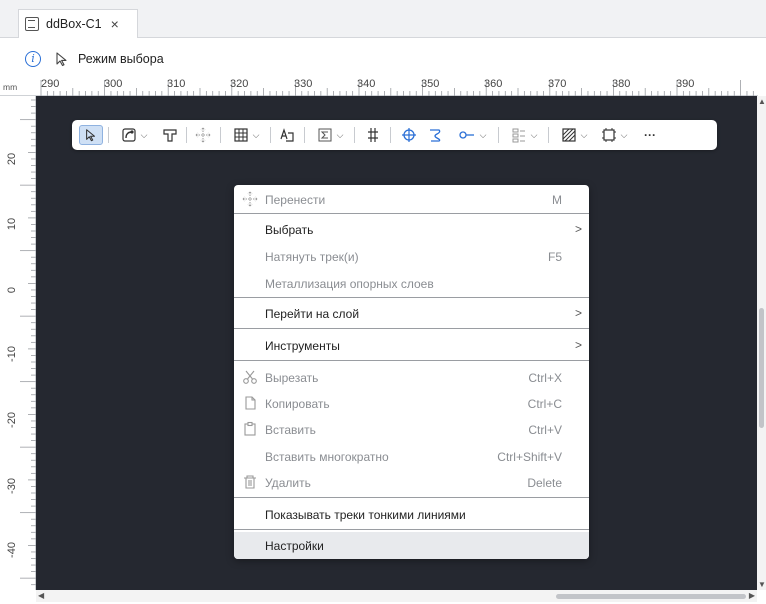 This screenshot has height=604, width=766. What do you see at coordinates (411, 256) in the screenshot?
I see `menu-item-stretch-tracks: Натянуть трек(и) F5` at bounding box center [411, 256].